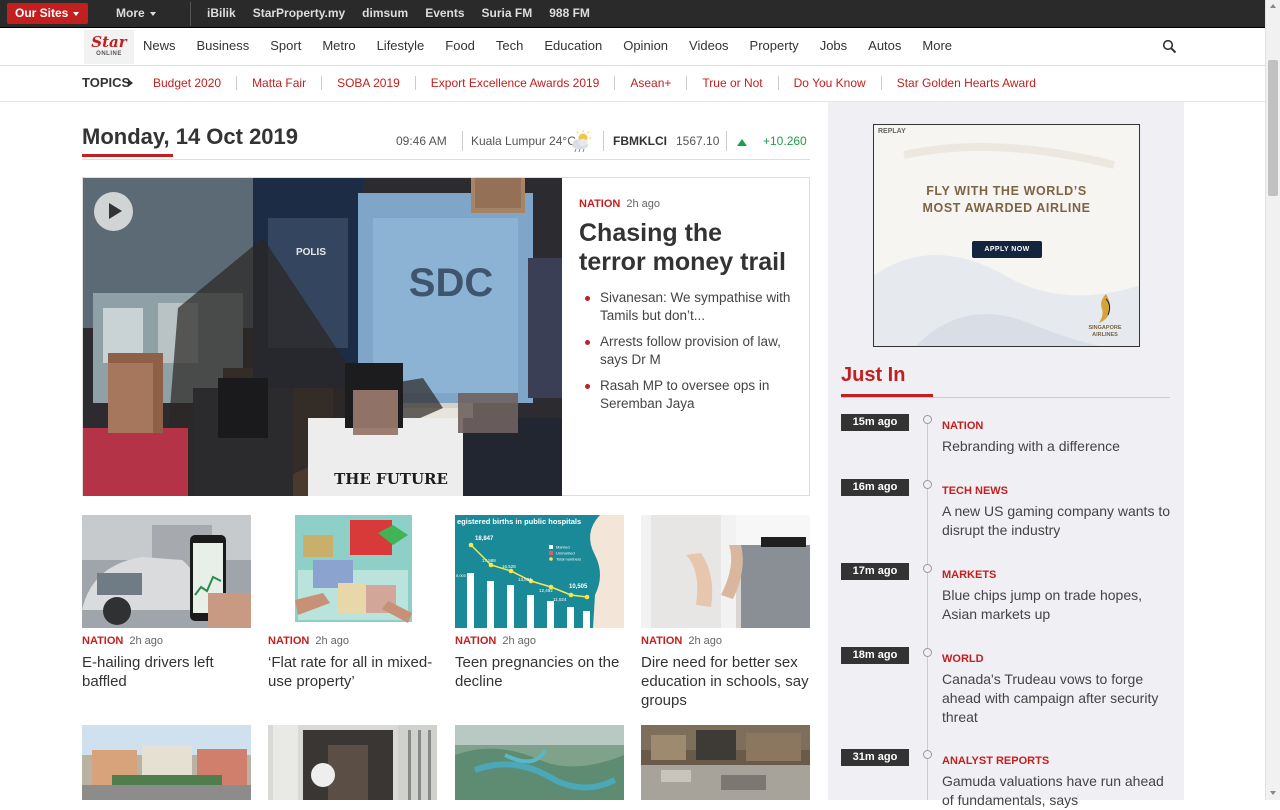 This screenshot has width=1280, height=810. I want to click on tee-print-text: SDC, so click(451, 283).